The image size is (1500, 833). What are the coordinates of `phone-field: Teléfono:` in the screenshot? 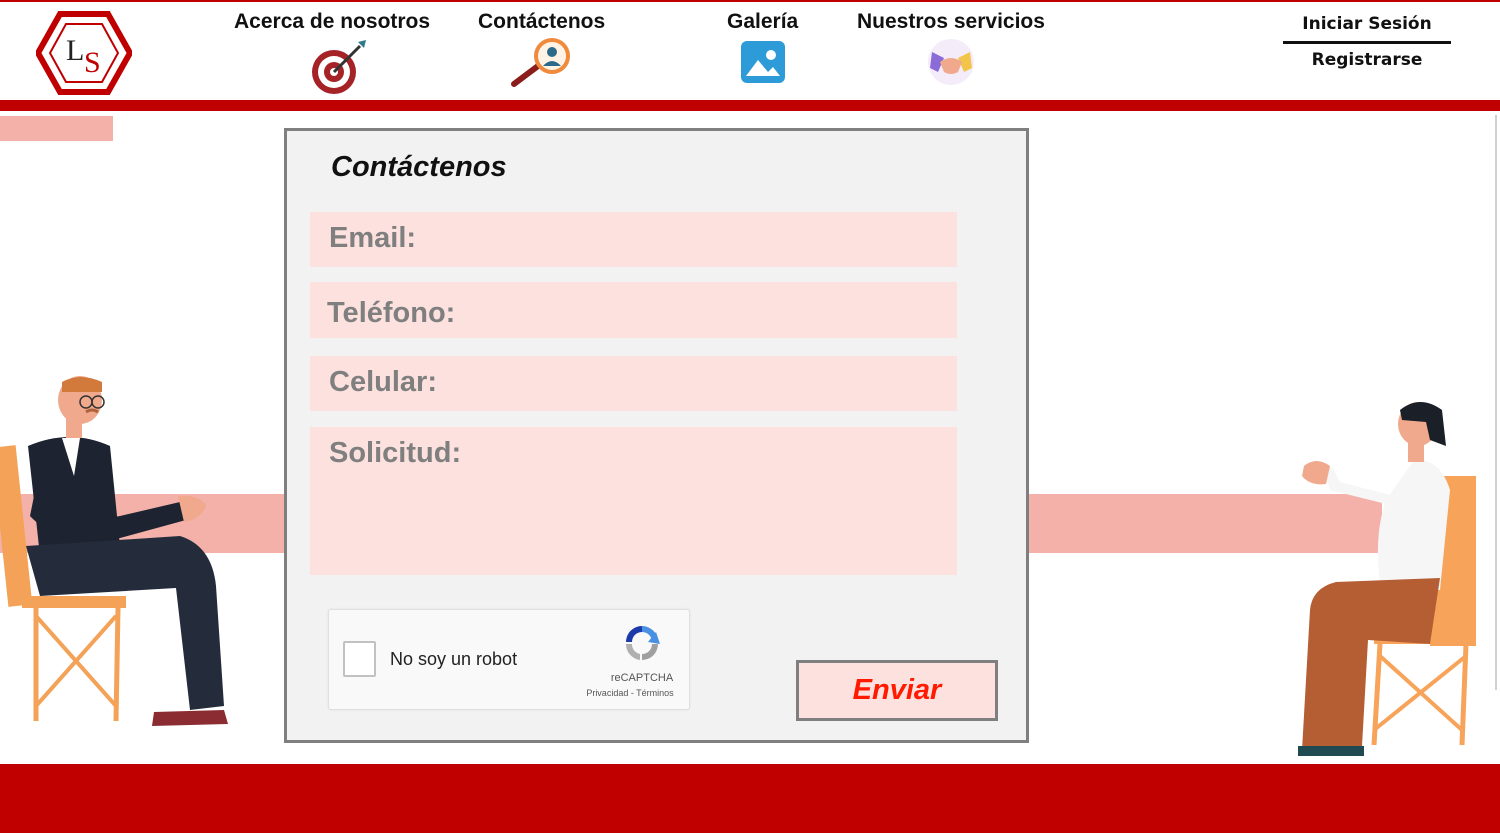 It's located at (633, 310).